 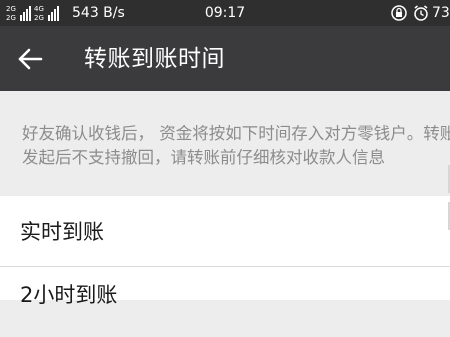 I want to click on status-bar: 2G 2G 4G 2G 543 B/s 09:17 73, so click(x=225, y=13).